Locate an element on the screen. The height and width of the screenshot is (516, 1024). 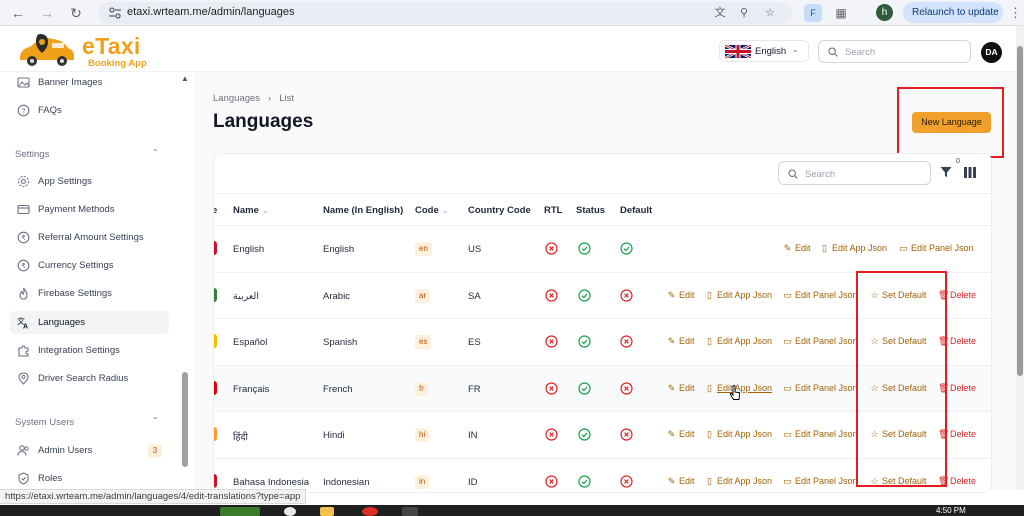
sidebar-item-banner-images: Banner Images is located at coordinates (89, 83).